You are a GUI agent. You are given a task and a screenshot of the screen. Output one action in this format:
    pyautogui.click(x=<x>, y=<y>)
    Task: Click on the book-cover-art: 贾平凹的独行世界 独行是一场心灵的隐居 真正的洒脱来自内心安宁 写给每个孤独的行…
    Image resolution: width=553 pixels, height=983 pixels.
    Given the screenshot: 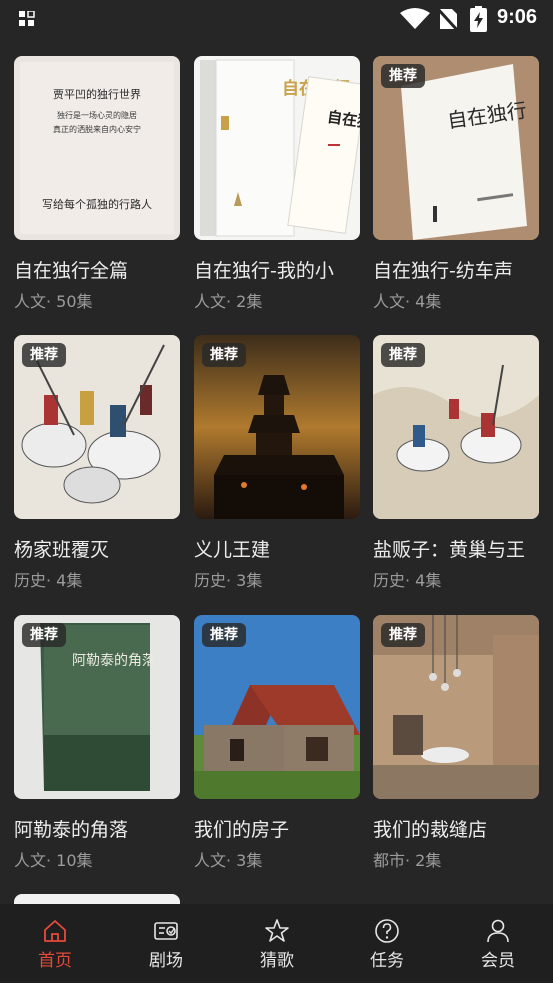 What is the action you would take?
    pyautogui.click(x=97, y=148)
    